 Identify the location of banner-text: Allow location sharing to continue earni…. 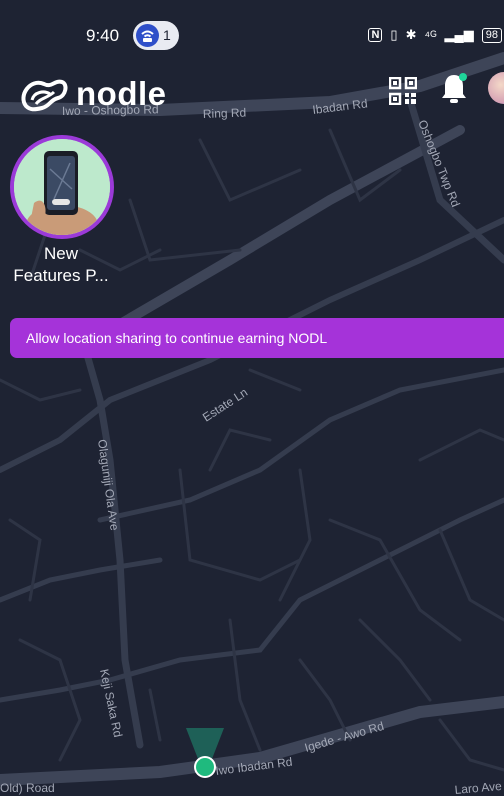
(177, 338).